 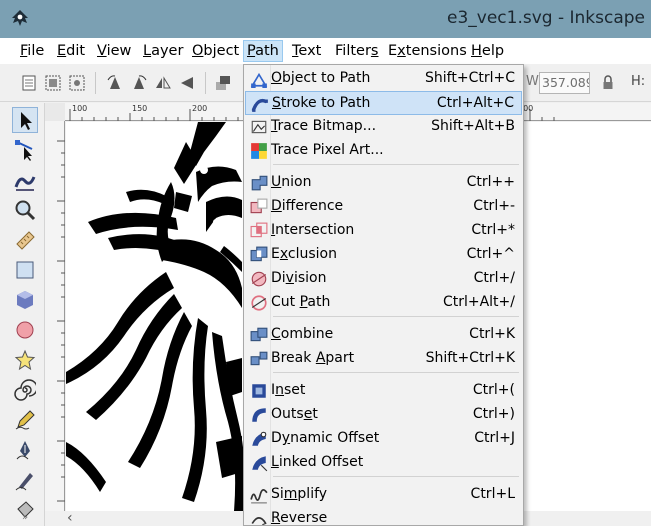 I want to click on zoom-tool, so click(x=25, y=210).